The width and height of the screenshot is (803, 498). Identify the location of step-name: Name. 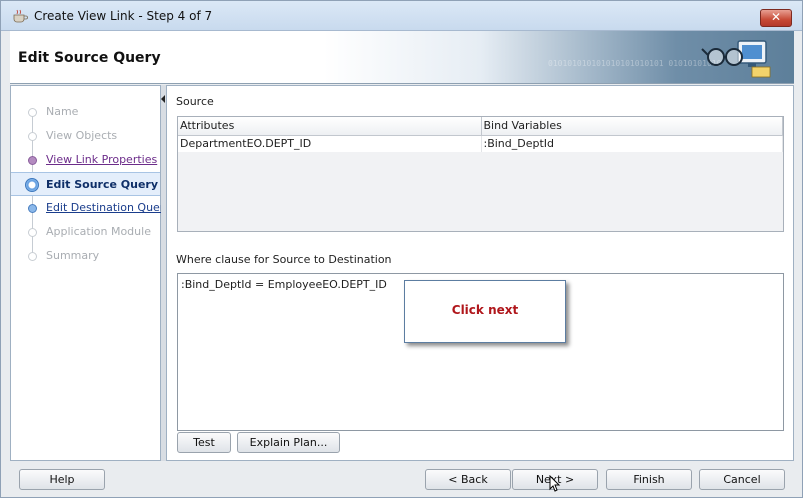
(85, 112).